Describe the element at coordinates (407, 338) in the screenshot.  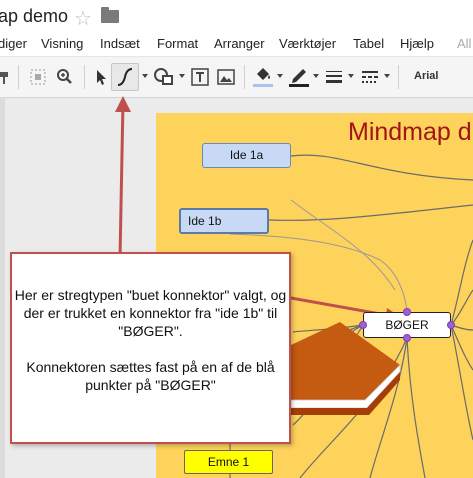
I see `connection-handle-bottom` at that location.